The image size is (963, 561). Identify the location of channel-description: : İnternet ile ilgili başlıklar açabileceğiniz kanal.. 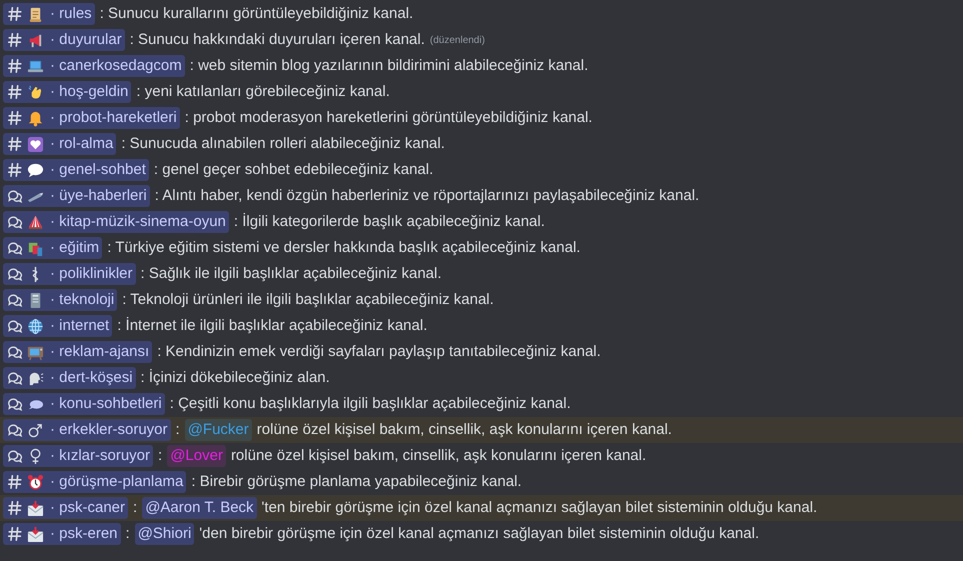
(272, 326).